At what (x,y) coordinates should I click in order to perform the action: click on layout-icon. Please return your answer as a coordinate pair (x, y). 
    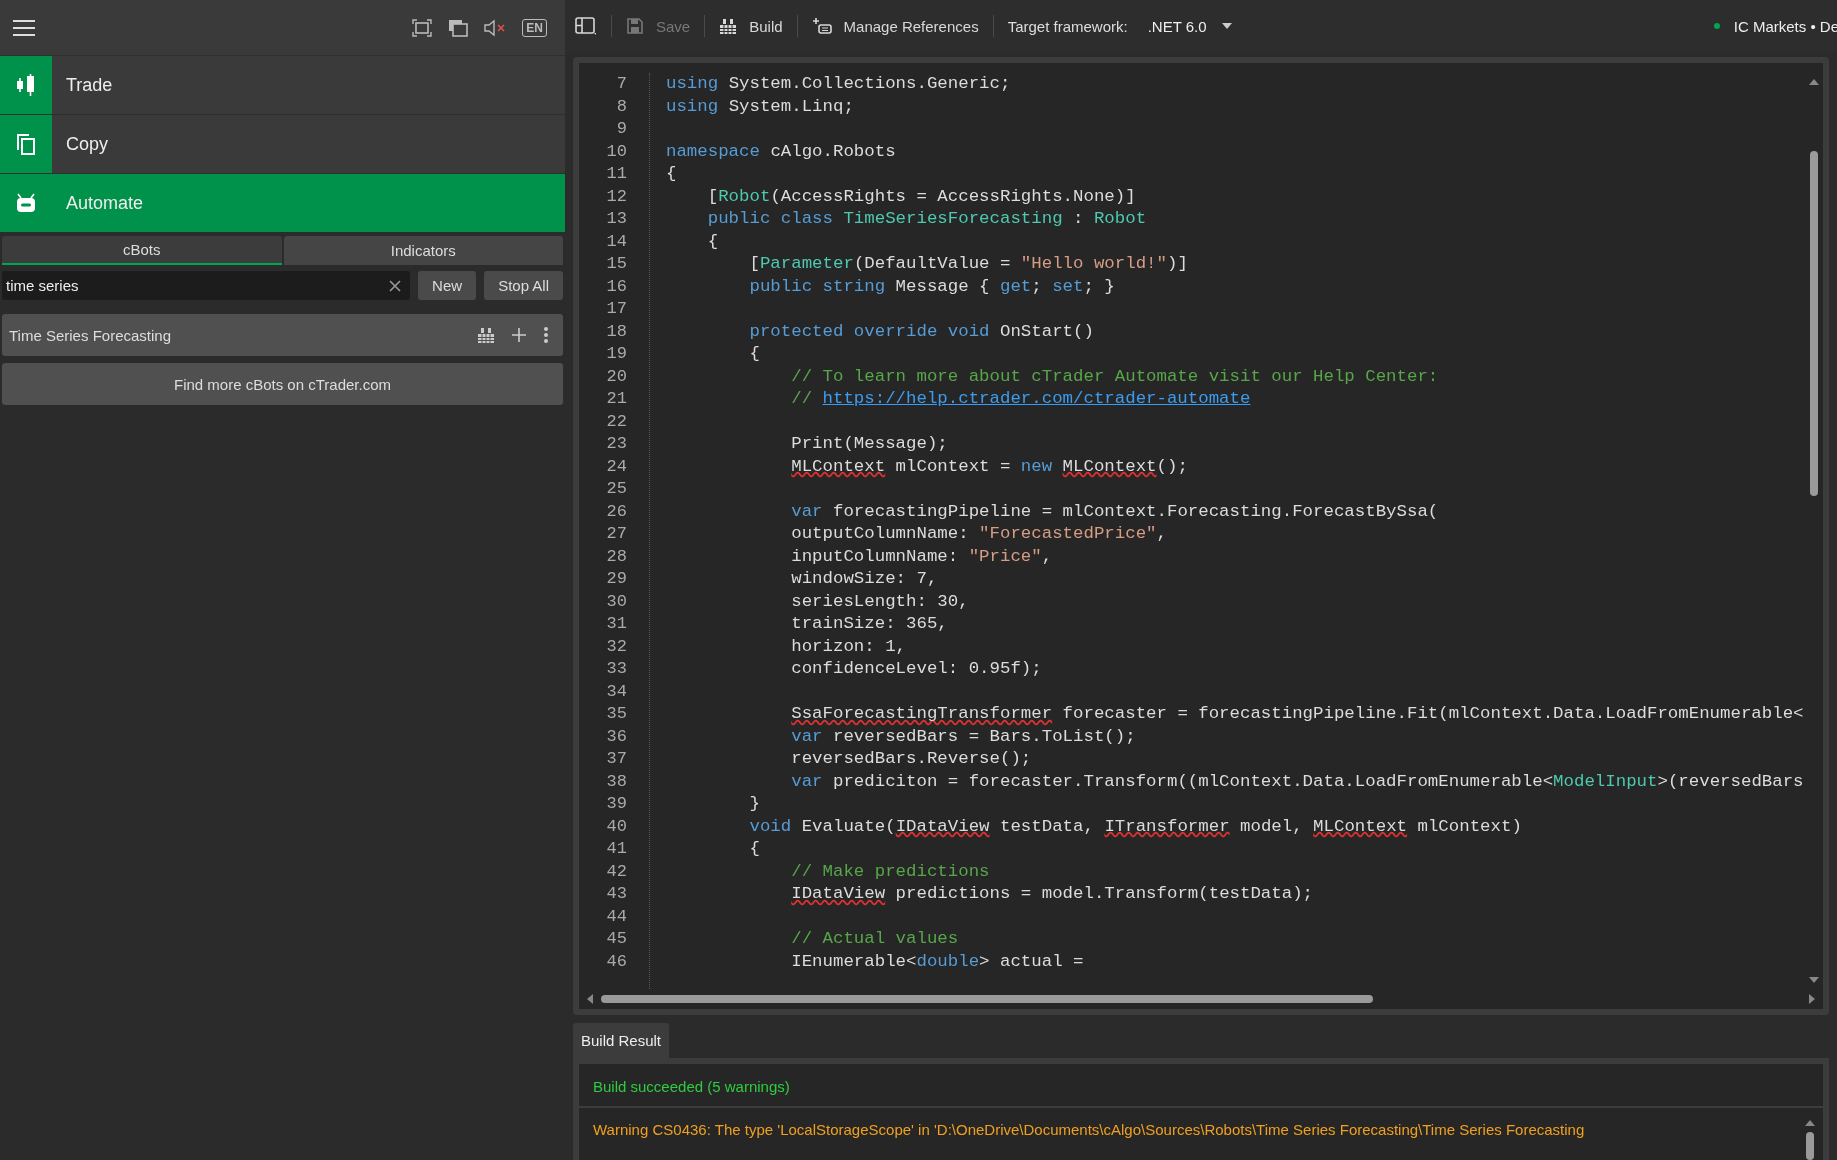
    Looking at the image, I should click on (586, 26).